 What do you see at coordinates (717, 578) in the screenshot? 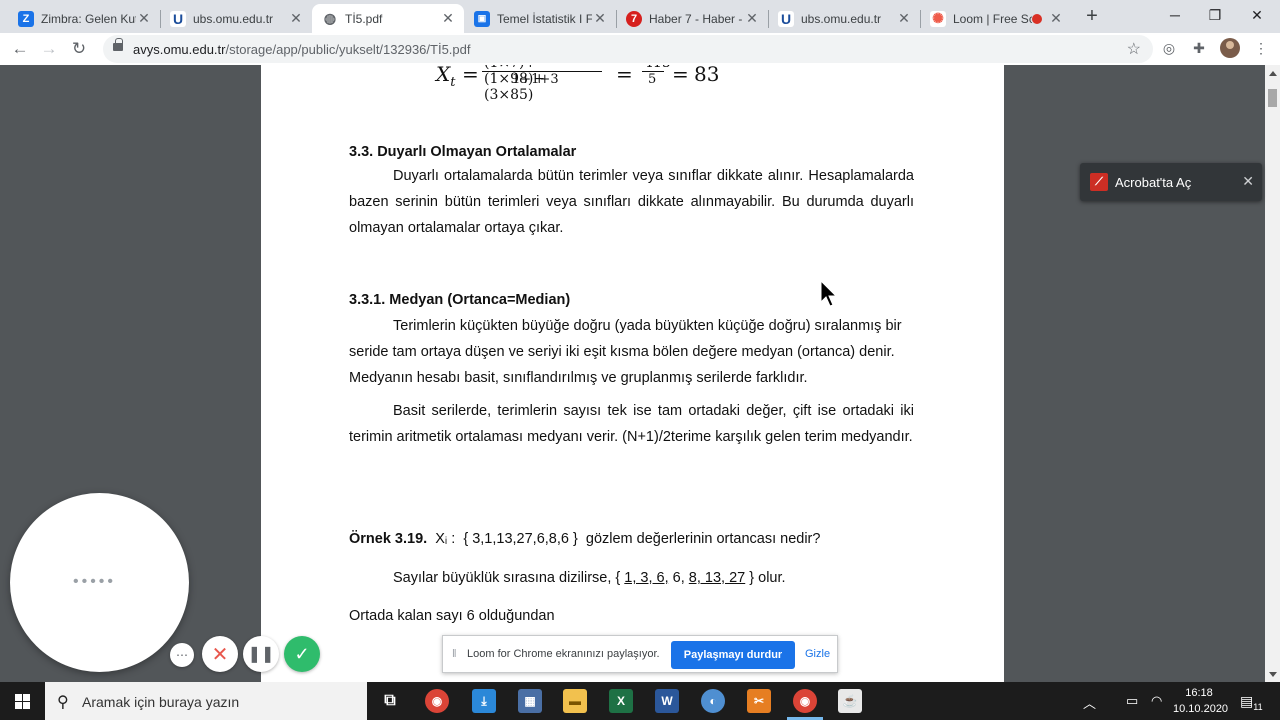
I see `sorted-right: 8, 13, 27` at bounding box center [717, 578].